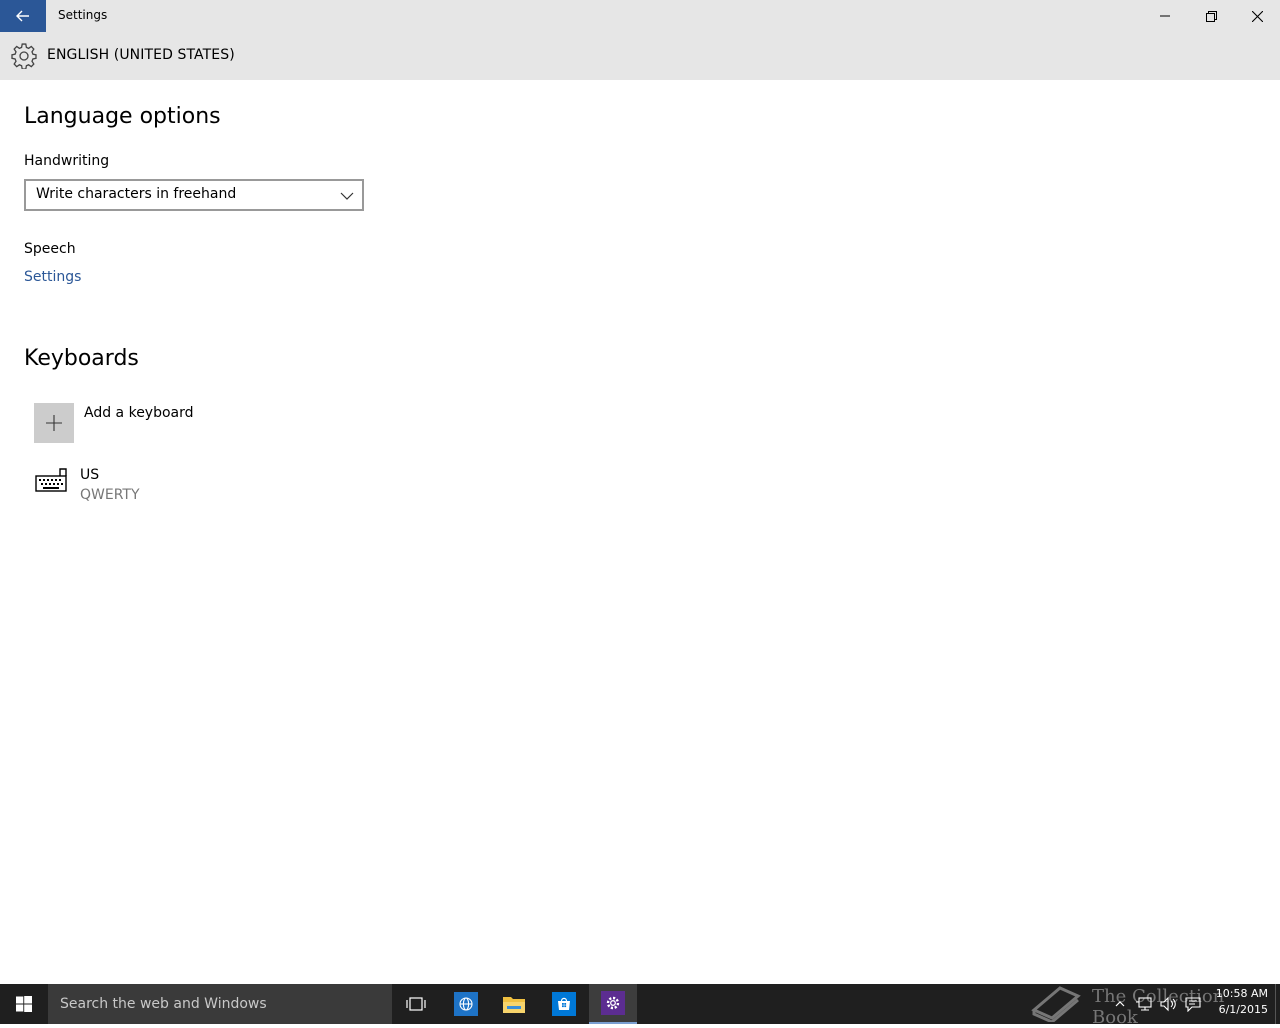 Image resolution: width=1280 pixels, height=1028 pixels. I want to click on chevron-up-icon, so click(1120, 1004).